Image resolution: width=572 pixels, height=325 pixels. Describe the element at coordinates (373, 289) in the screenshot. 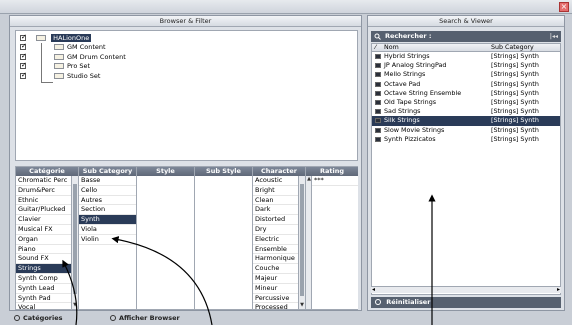

I see `chevron-left-icon: ◂` at that location.